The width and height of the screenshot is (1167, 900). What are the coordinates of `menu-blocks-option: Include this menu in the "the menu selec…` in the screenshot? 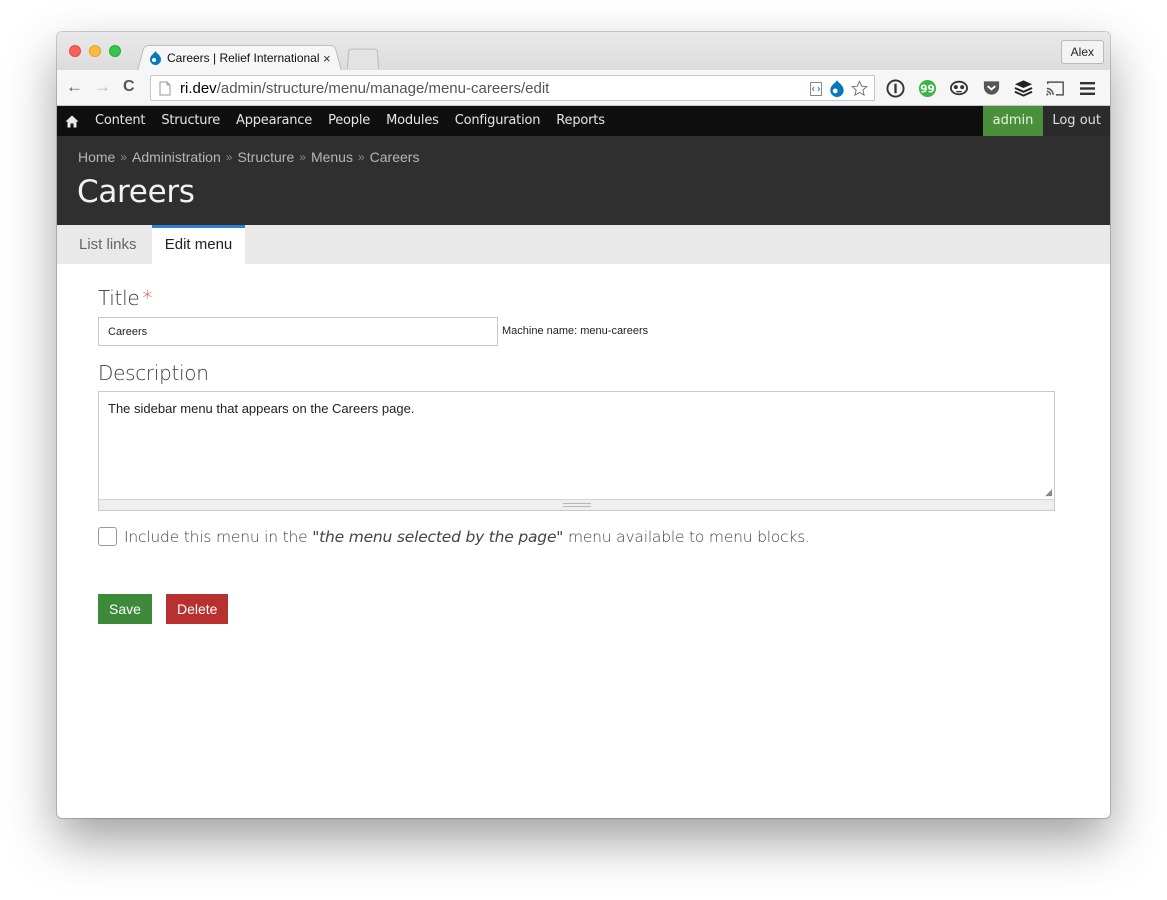 It's located at (454, 536).